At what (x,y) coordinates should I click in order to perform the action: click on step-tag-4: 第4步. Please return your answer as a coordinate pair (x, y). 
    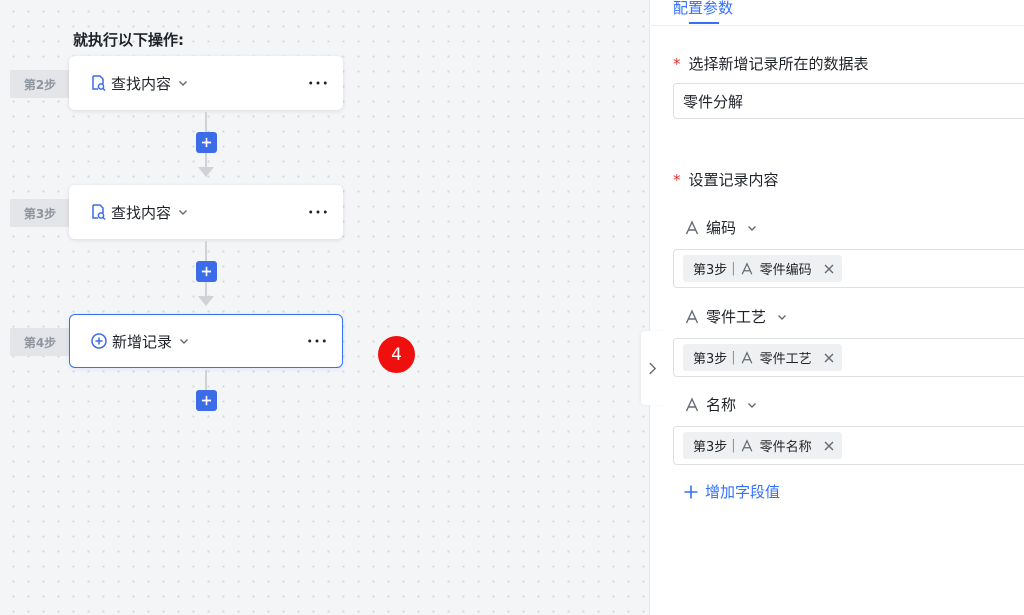
    Looking at the image, I should click on (40, 342).